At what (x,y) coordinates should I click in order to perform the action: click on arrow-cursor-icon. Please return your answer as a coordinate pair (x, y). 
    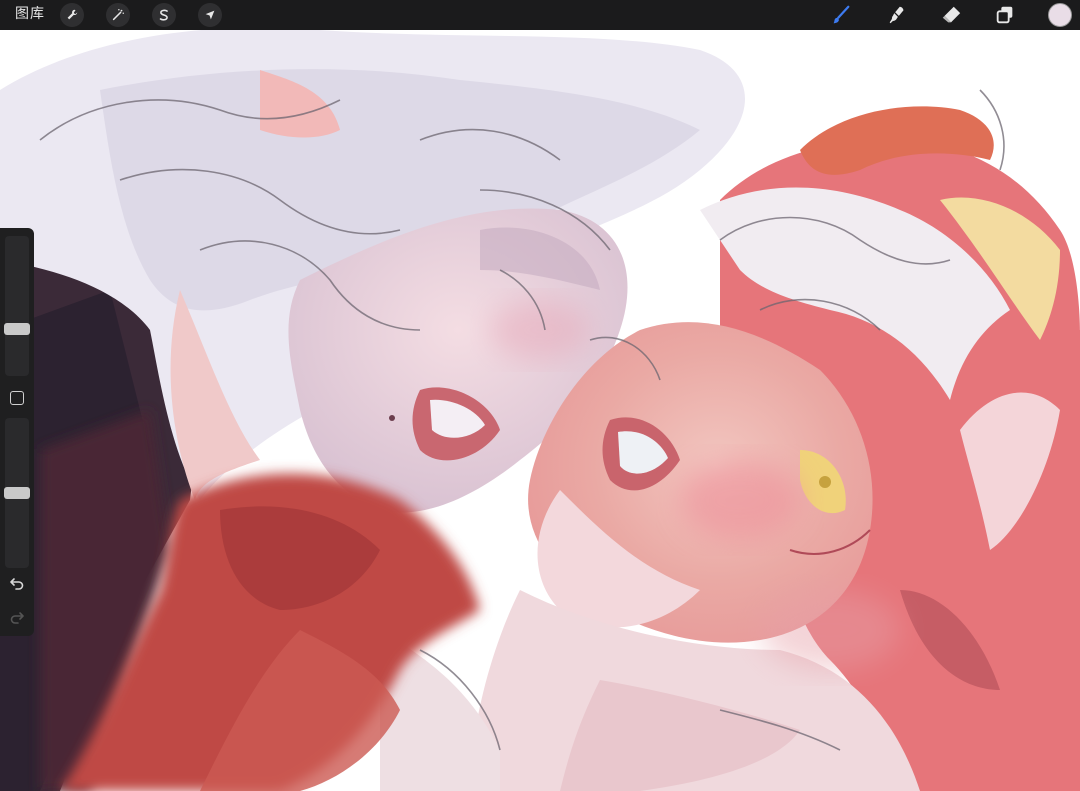
    Looking at the image, I should click on (210, 15).